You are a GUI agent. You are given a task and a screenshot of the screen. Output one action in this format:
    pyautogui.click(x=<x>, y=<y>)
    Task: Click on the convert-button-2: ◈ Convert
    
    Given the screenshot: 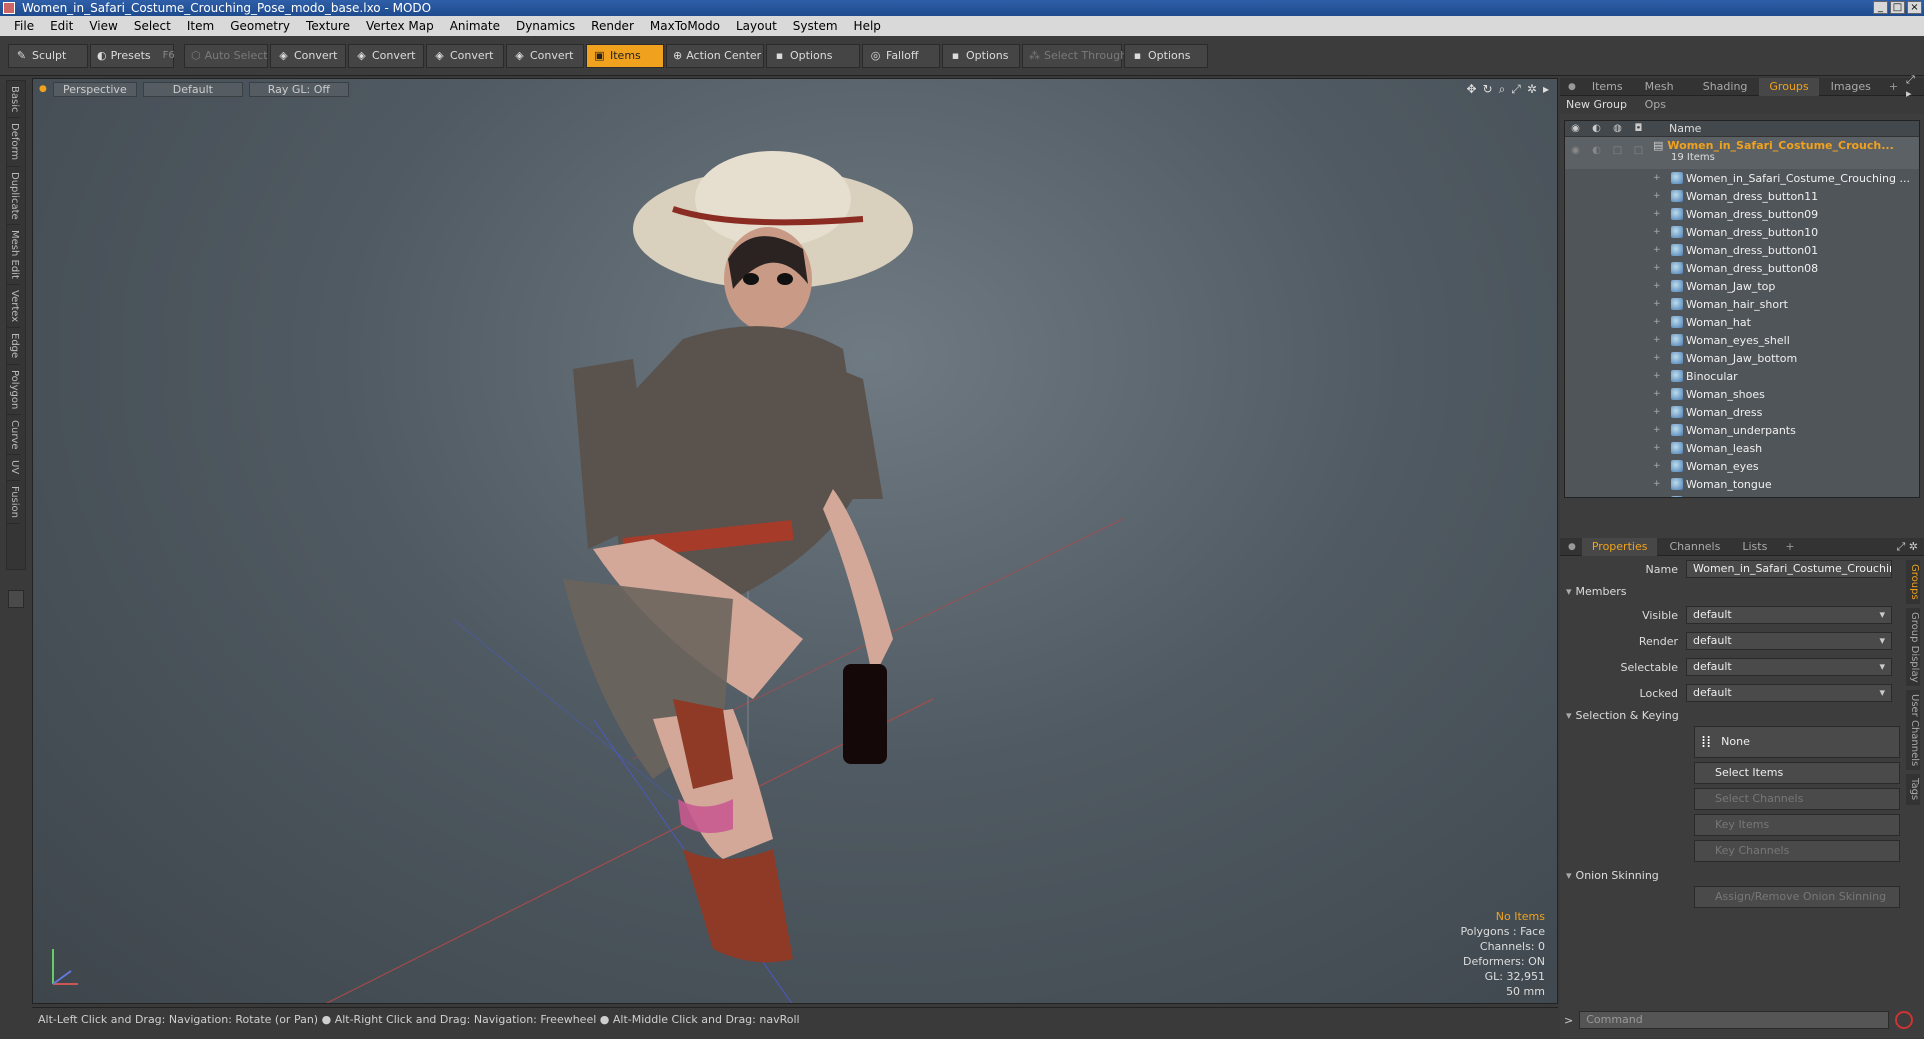 What is the action you would take?
    pyautogui.click(x=386, y=55)
    